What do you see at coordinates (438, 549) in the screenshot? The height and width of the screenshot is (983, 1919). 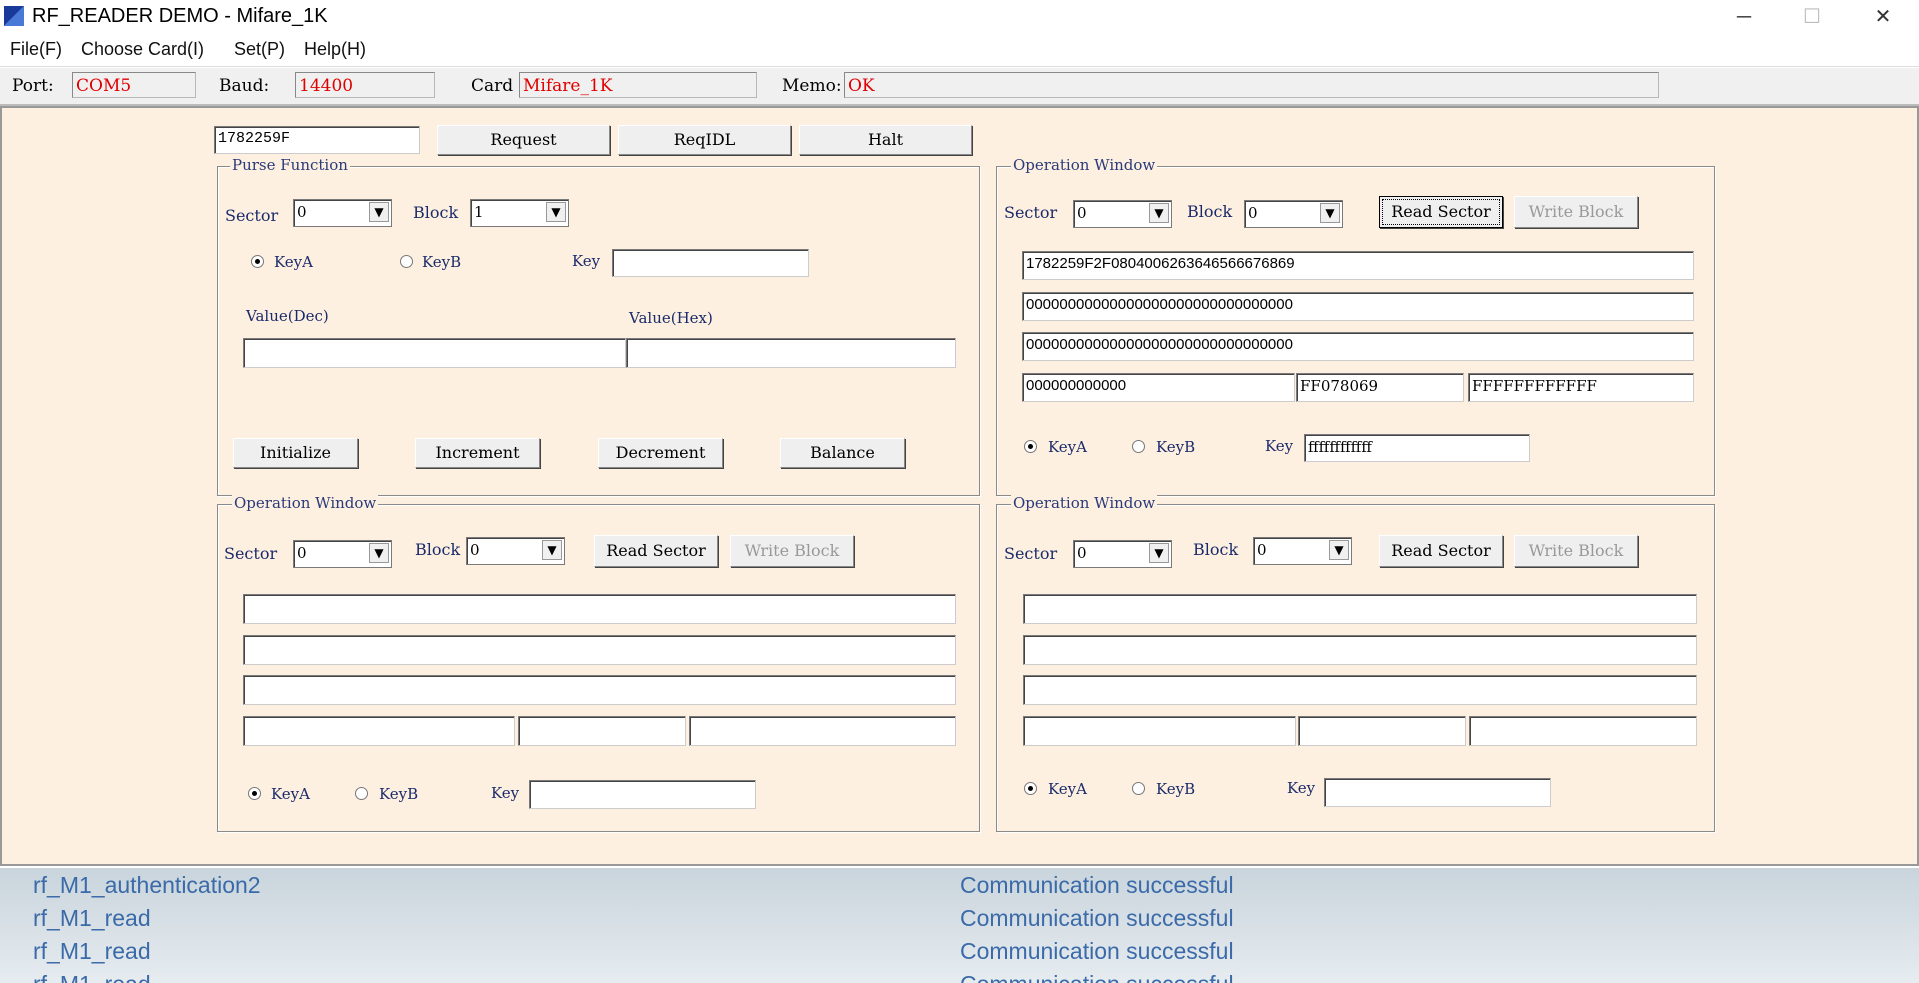 I see `op2-block-label: Block` at bounding box center [438, 549].